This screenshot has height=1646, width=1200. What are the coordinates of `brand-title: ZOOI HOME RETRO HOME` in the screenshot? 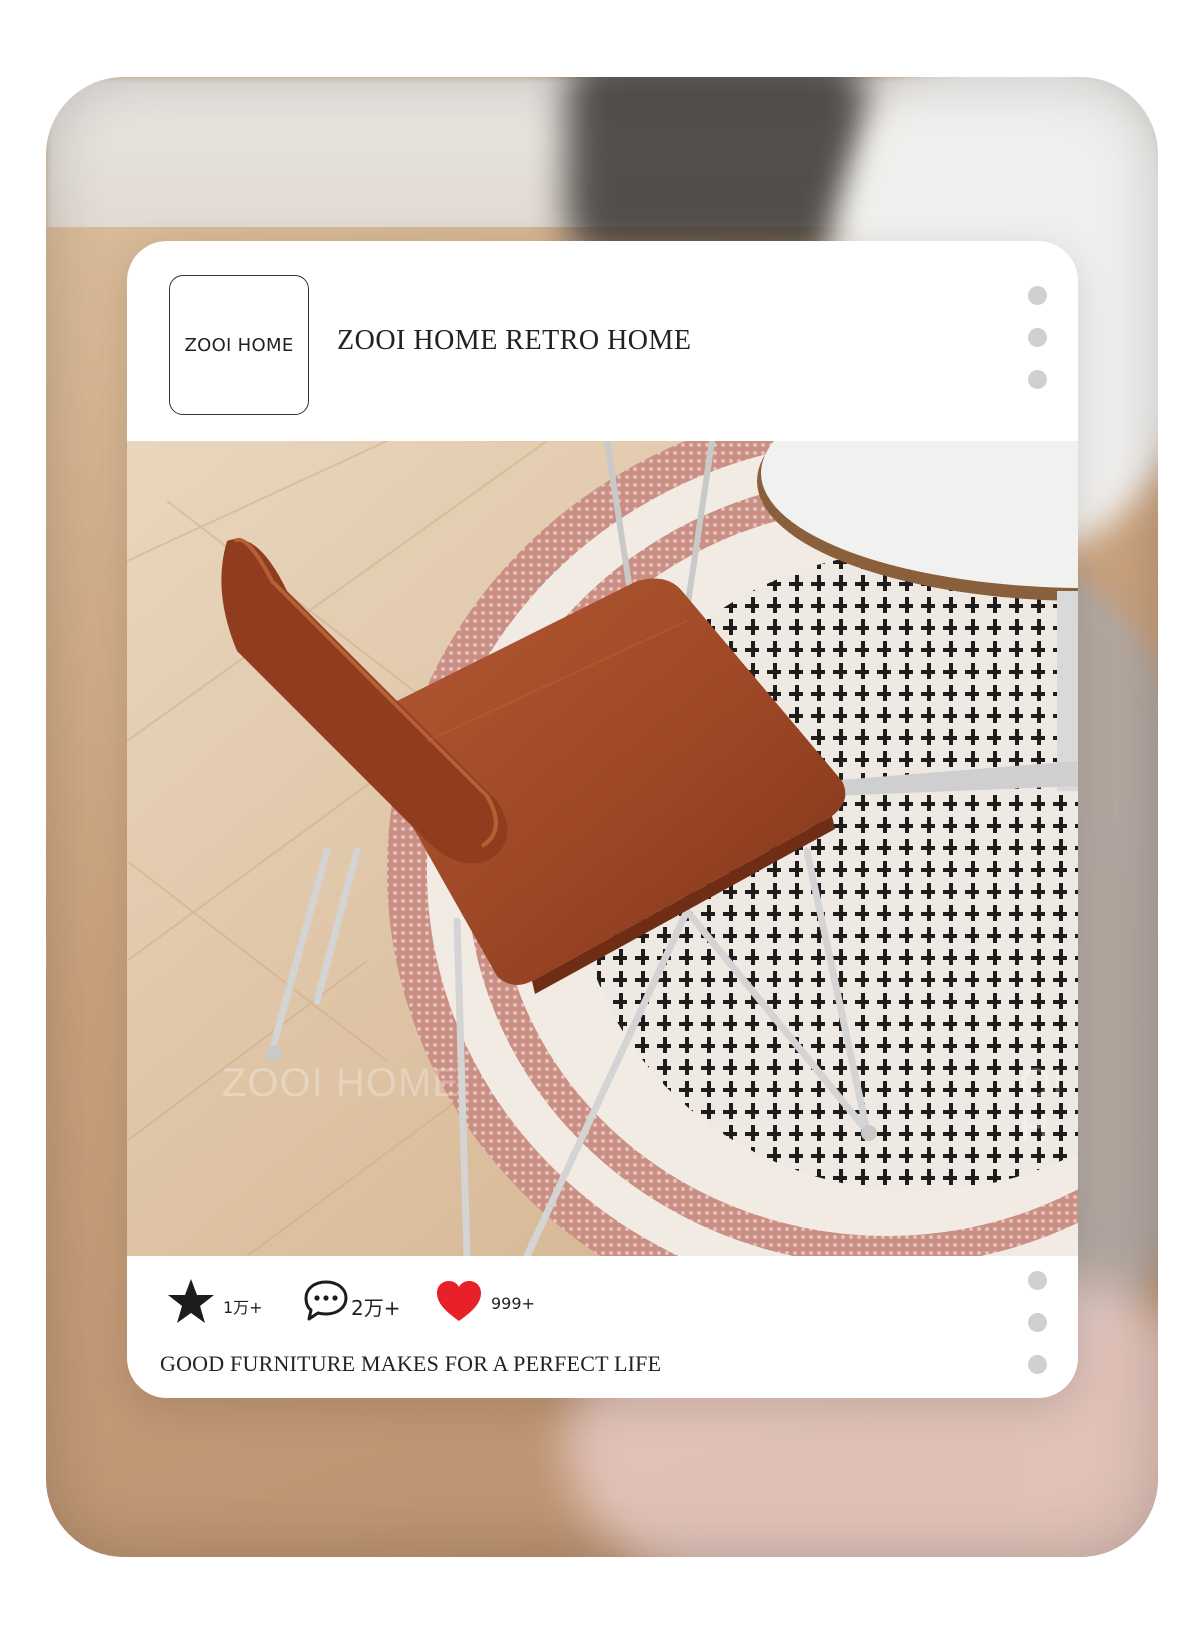 It's located at (514, 340).